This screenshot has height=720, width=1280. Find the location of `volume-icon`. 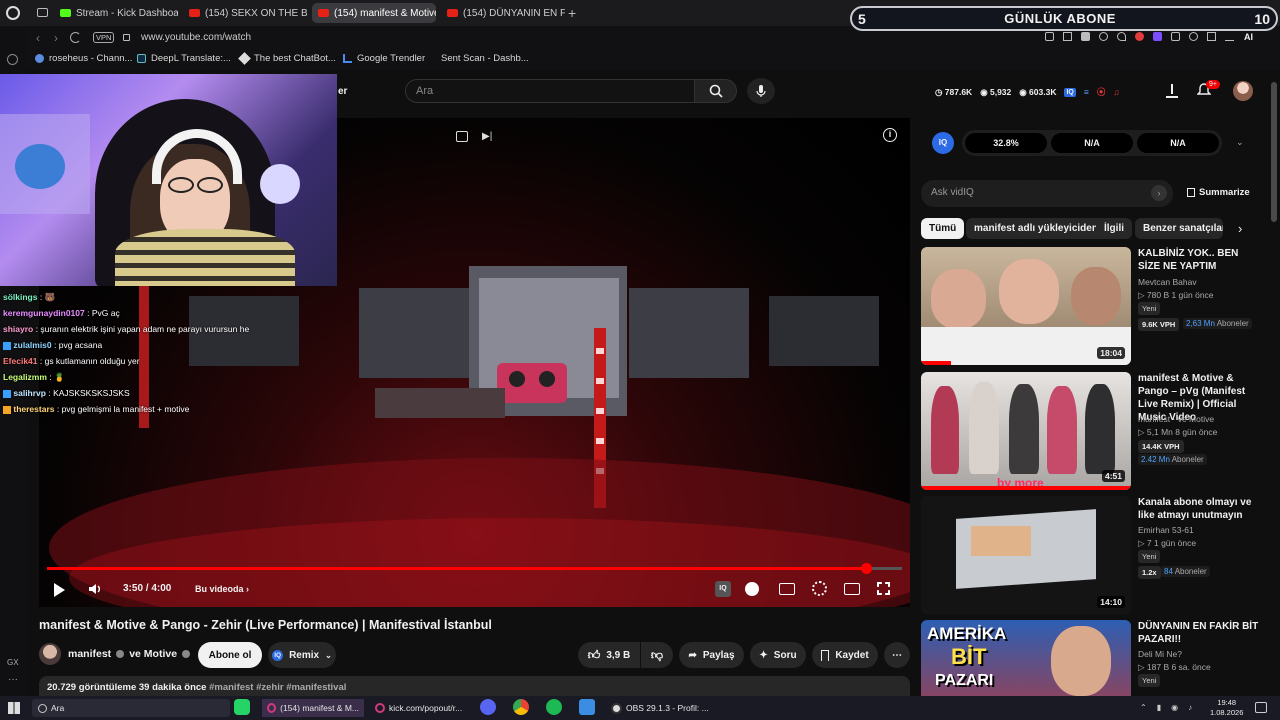

volume-icon is located at coordinates (95, 589).